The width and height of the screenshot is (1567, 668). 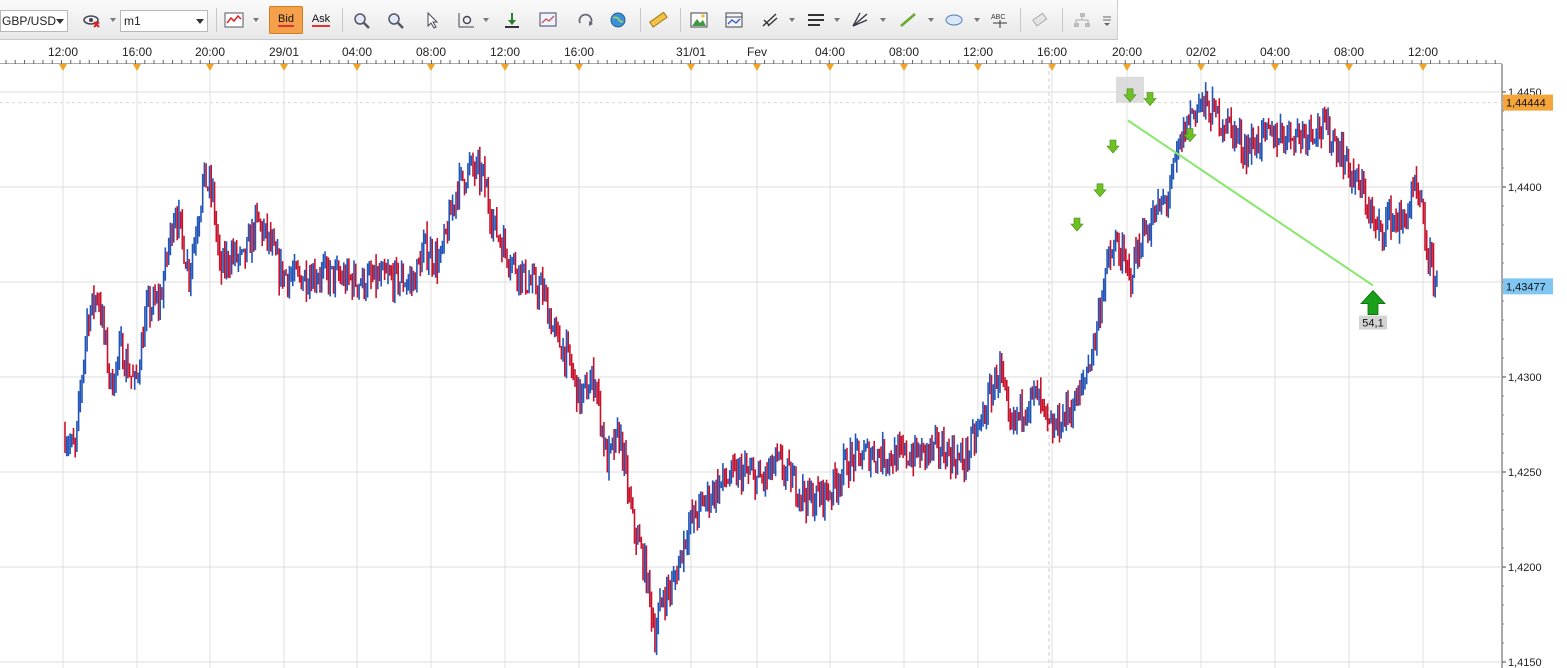 What do you see at coordinates (396, 20) in the screenshot?
I see `zoom-out-icon` at bounding box center [396, 20].